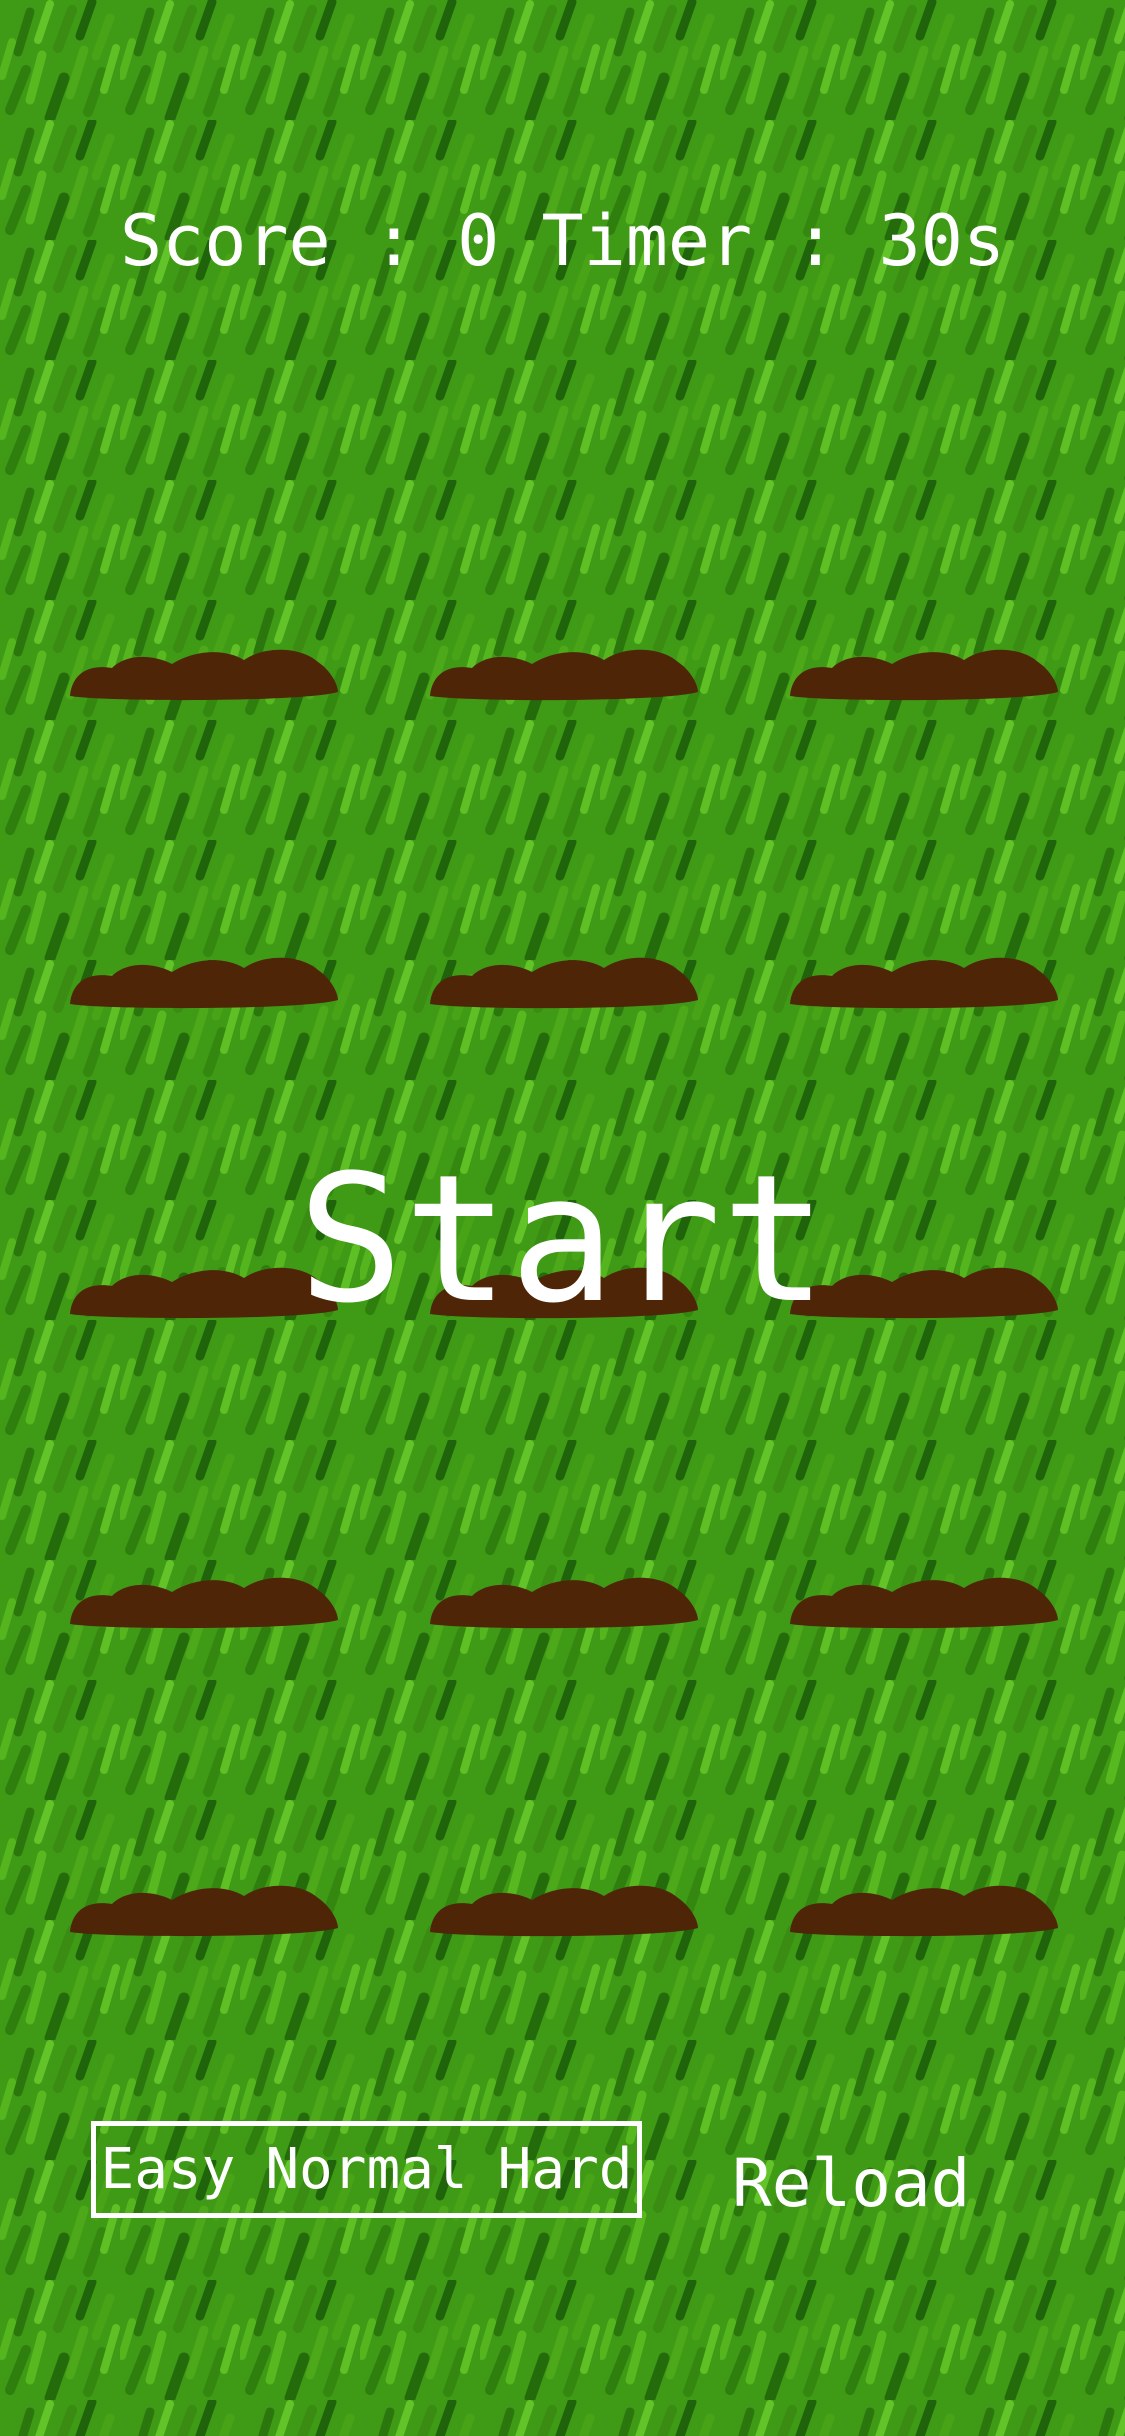 This screenshot has height=2436, width=1125. What do you see at coordinates (478, 241) in the screenshot?
I see `score-value: 0` at bounding box center [478, 241].